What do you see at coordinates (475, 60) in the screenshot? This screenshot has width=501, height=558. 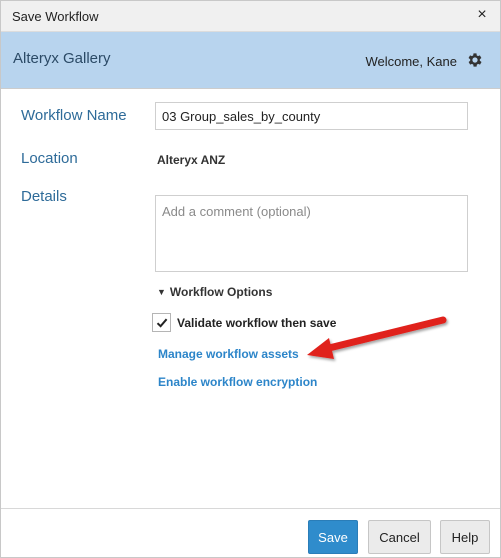 I see `gear-icon` at bounding box center [475, 60].